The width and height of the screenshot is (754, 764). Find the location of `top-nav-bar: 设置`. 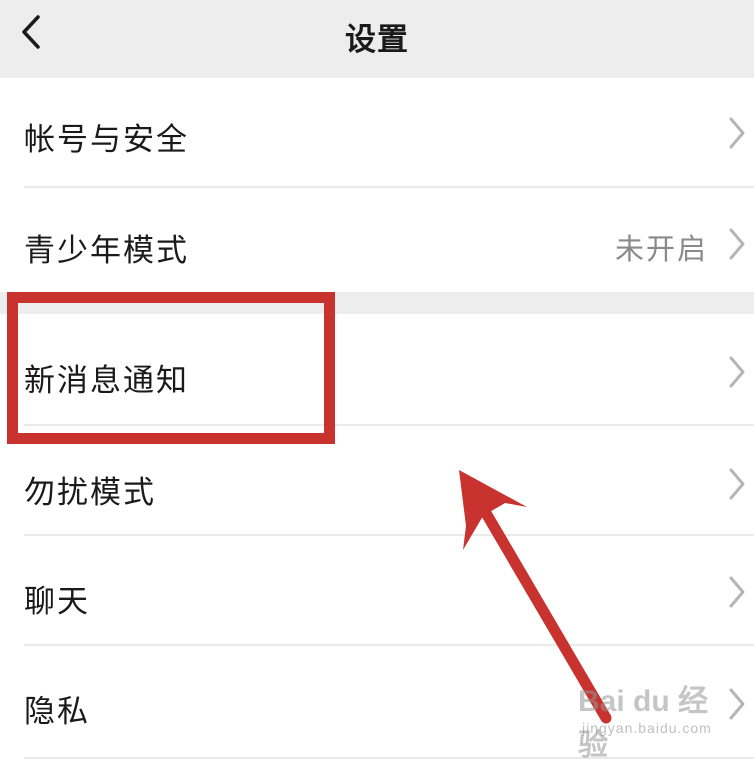

top-nav-bar: 设置 is located at coordinates (377, 39).